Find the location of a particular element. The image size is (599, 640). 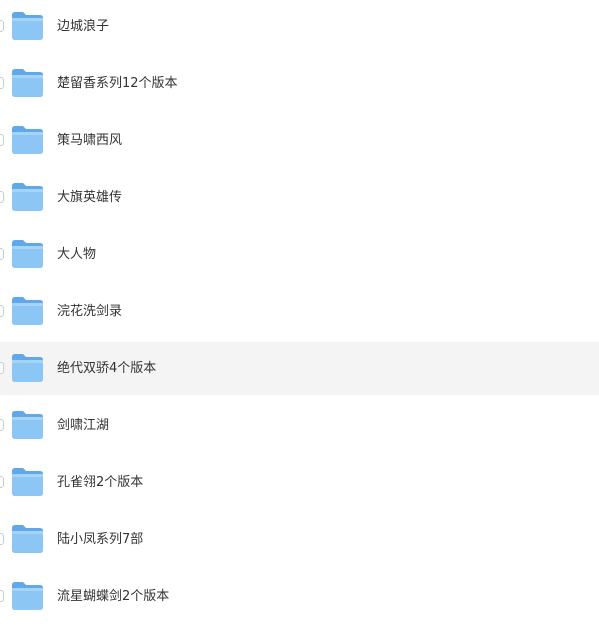

folder-name: 边城浪子 is located at coordinates (83, 26).